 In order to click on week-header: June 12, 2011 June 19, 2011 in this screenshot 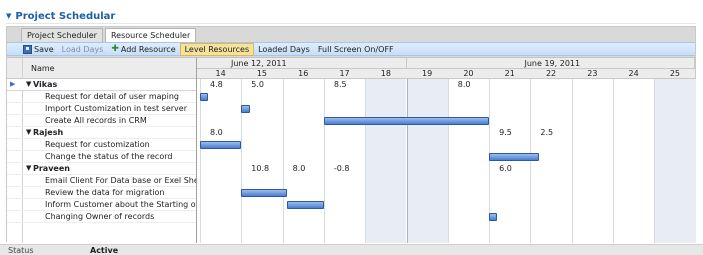, I will do `click(446, 63)`.